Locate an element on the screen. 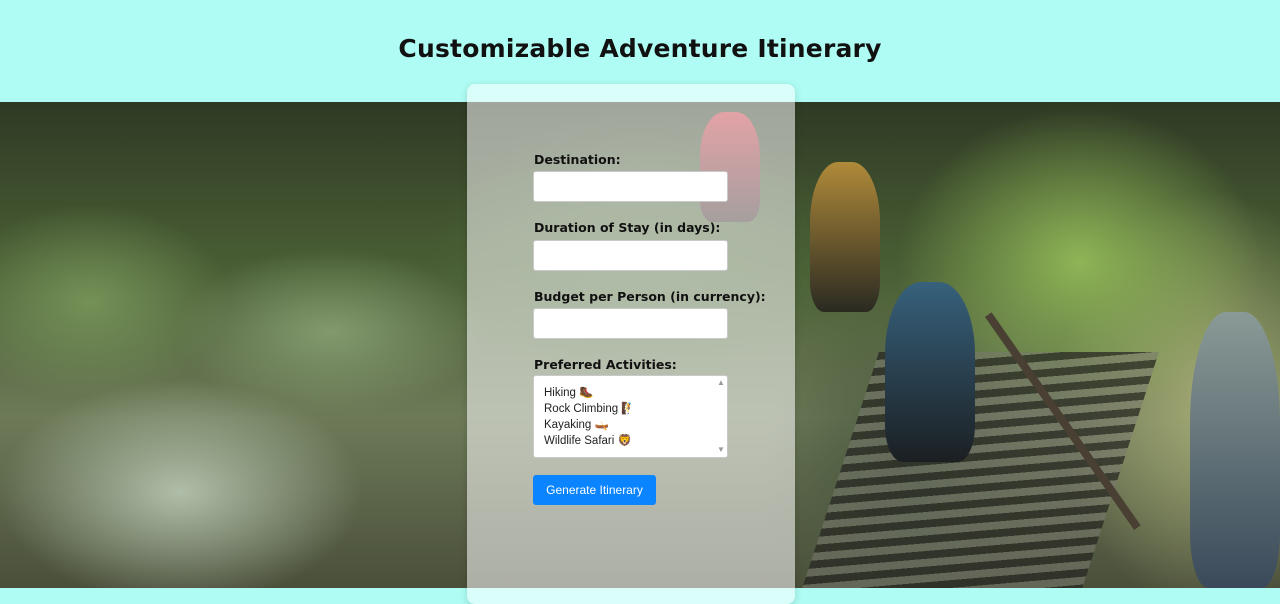  duration-label: Duration of Stay (in days): is located at coordinates (627, 227).